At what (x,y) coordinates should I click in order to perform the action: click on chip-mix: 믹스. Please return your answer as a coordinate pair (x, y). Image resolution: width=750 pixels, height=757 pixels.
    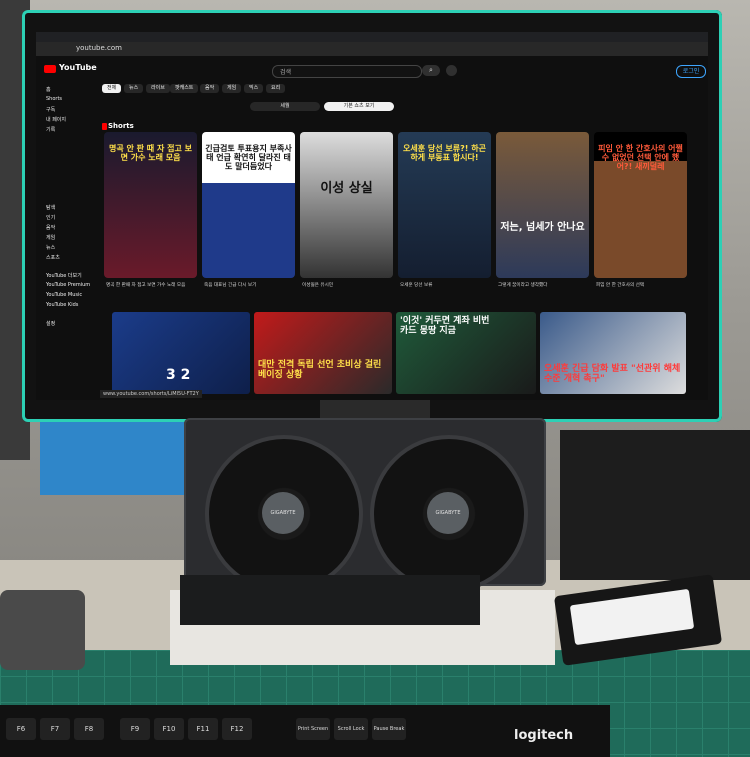
    Looking at the image, I should click on (254, 88).